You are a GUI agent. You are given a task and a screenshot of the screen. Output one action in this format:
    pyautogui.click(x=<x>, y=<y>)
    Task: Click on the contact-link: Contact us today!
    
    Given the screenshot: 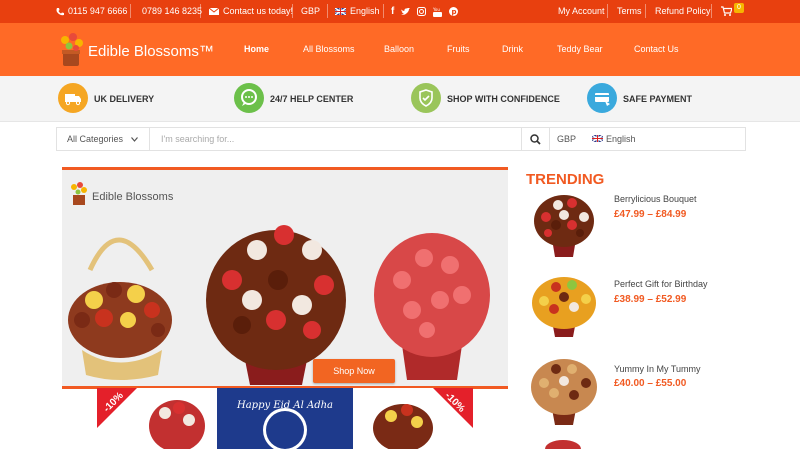 What is the action you would take?
    pyautogui.click(x=251, y=11)
    